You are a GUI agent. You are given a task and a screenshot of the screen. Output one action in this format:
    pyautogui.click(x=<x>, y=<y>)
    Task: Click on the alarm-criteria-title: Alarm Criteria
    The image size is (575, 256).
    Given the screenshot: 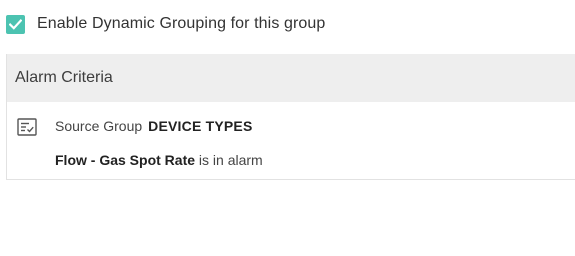 What is the action you would take?
    pyautogui.click(x=64, y=77)
    